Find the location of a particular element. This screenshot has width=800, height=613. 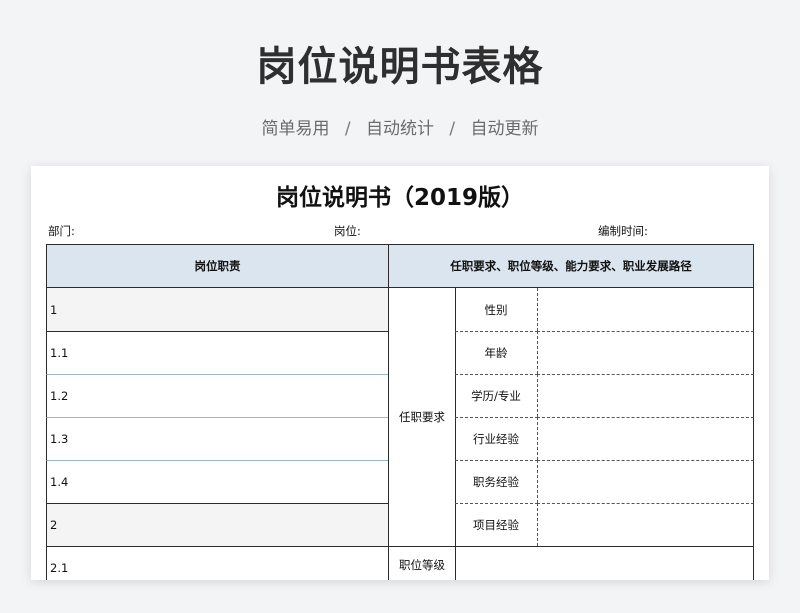

req-group-label: 任职要求 is located at coordinates (422, 417).